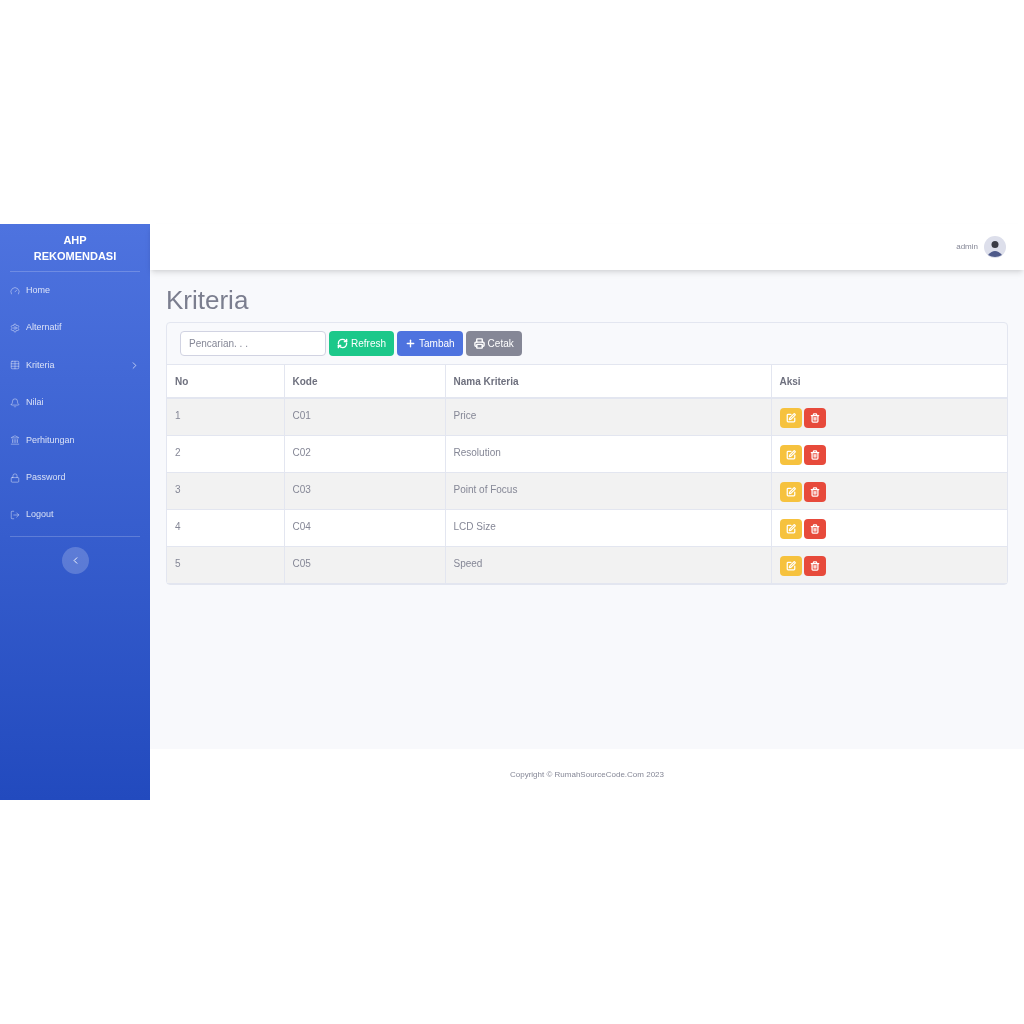 The width and height of the screenshot is (1024, 1024). What do you see at coordinates (225, 416) in the screenshot?
I see `table-cell: 1` at bounding box center [225, 416].